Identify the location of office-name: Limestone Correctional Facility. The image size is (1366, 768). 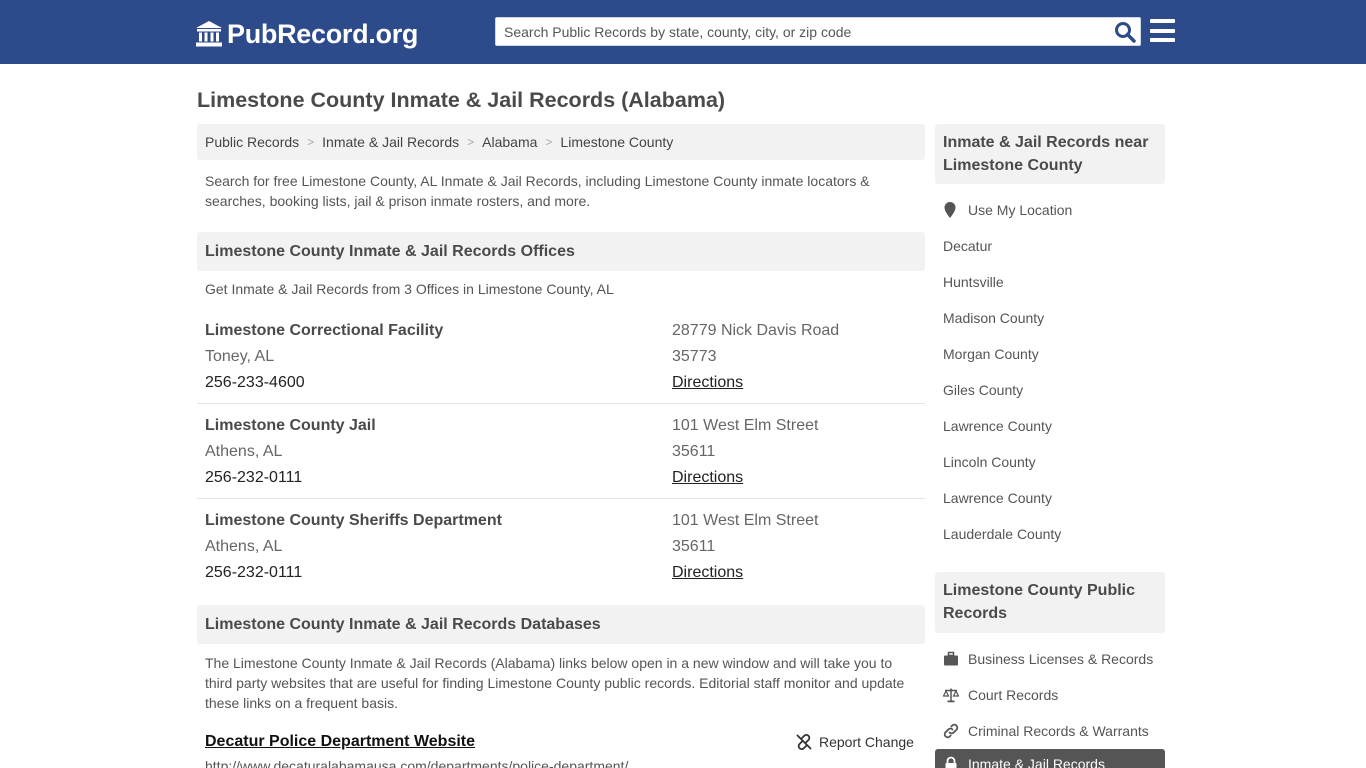
(324, 330).